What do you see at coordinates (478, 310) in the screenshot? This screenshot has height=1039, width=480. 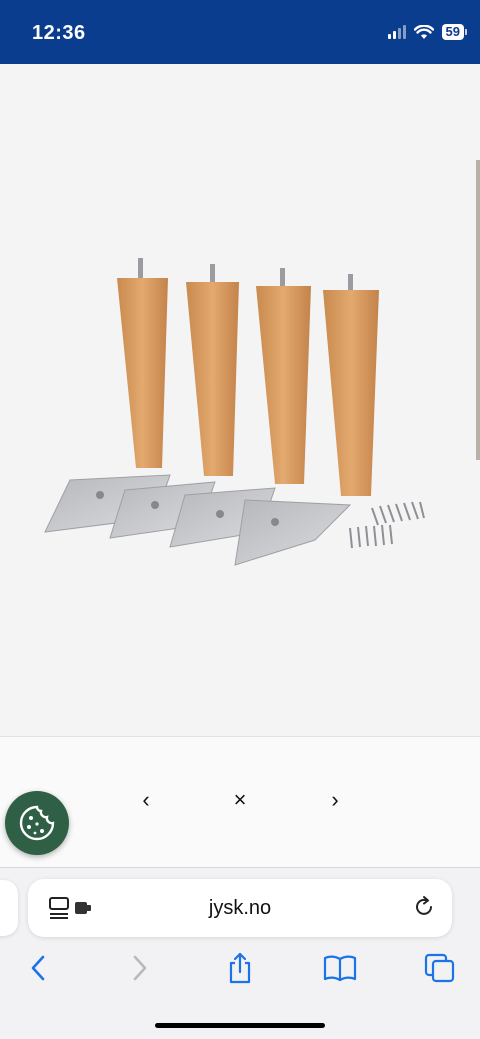 I see `scroll-indicator` at bounding box center [478, 310].